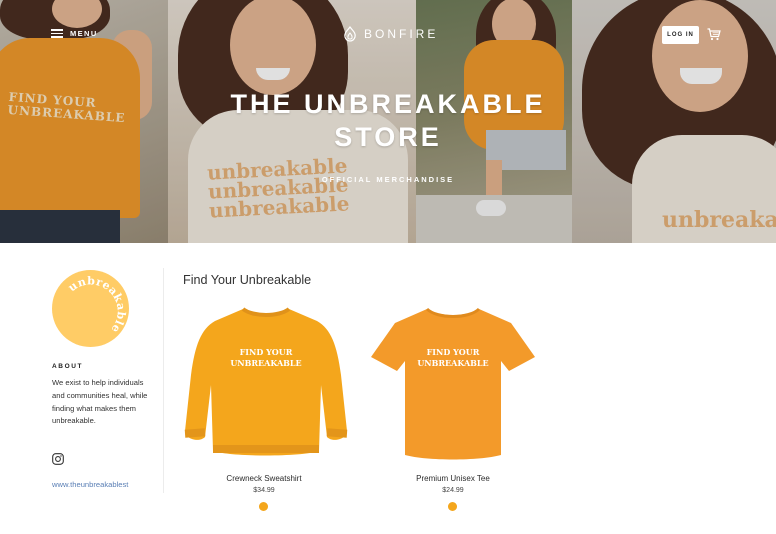  I want to click on instagram-icon, so click(58, 459).